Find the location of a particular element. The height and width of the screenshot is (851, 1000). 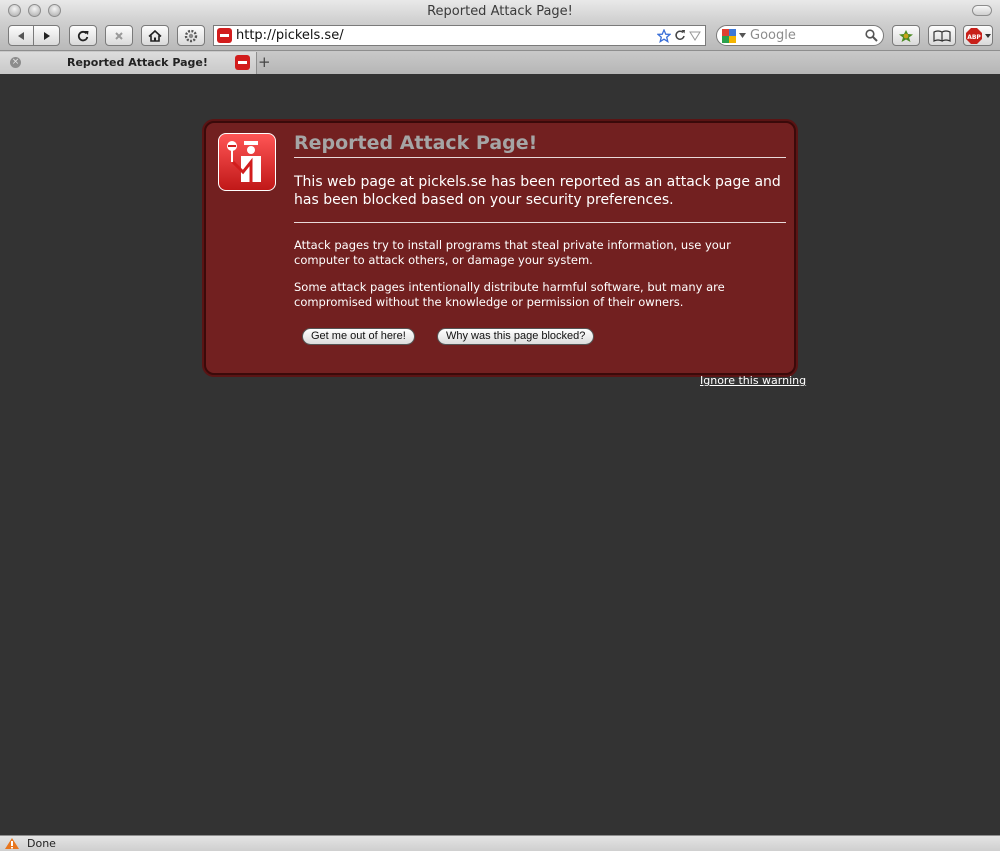

search-box: Google is located at coordinates (800, 35).